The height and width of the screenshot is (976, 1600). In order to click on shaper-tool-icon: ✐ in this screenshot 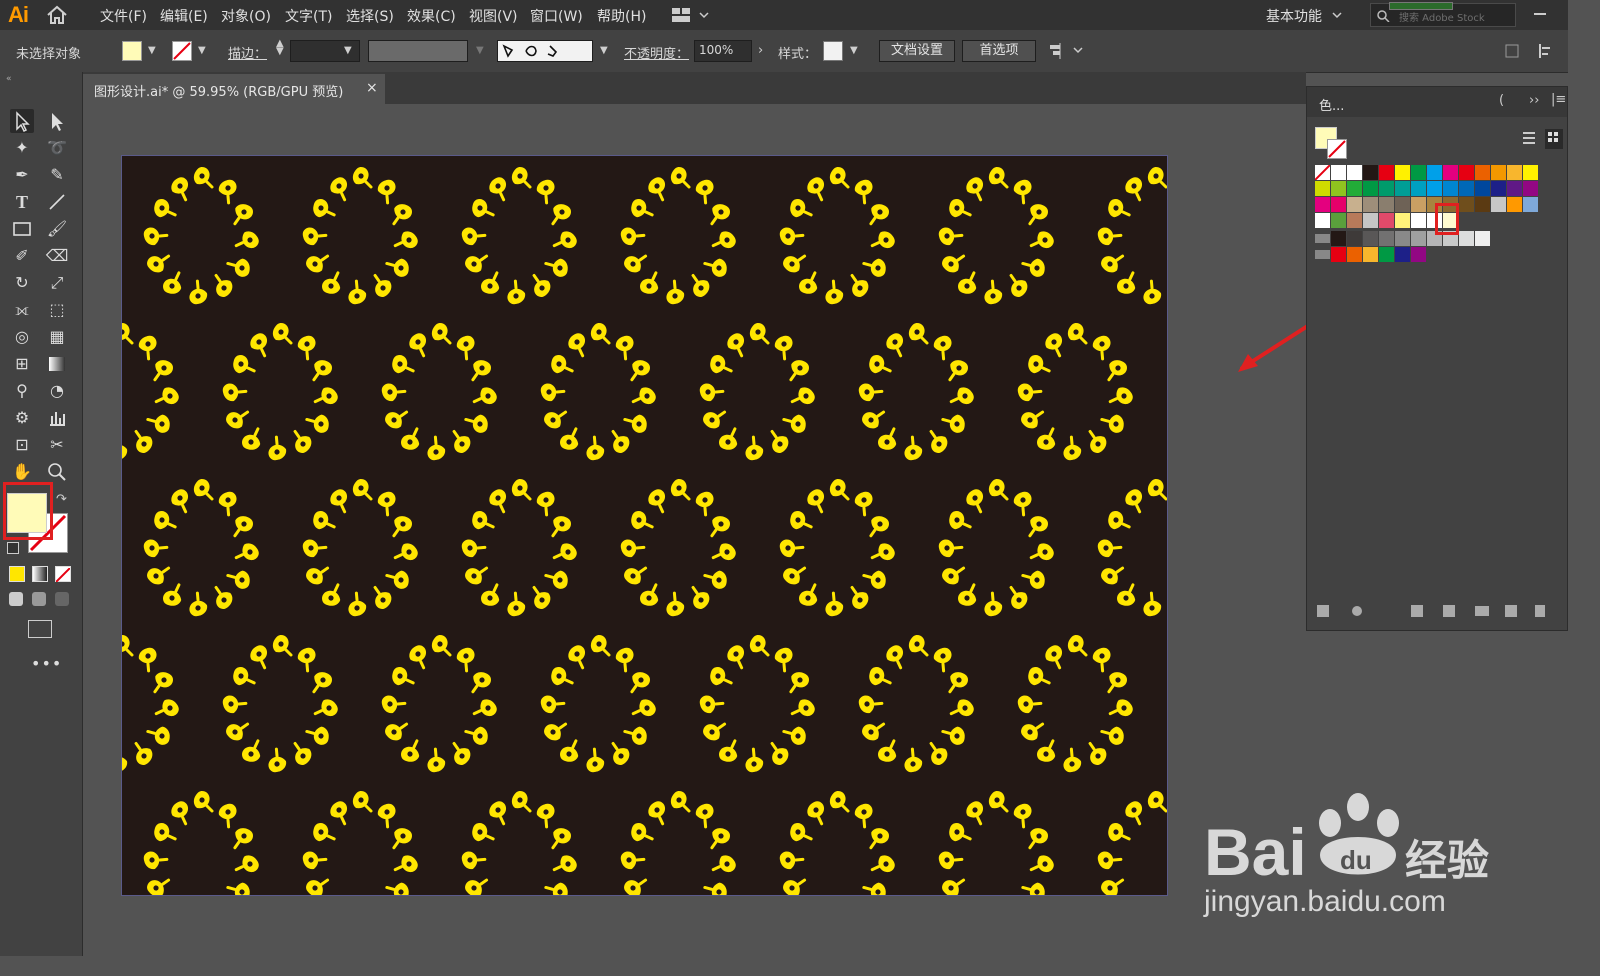, I will do `click(22, 256)`.